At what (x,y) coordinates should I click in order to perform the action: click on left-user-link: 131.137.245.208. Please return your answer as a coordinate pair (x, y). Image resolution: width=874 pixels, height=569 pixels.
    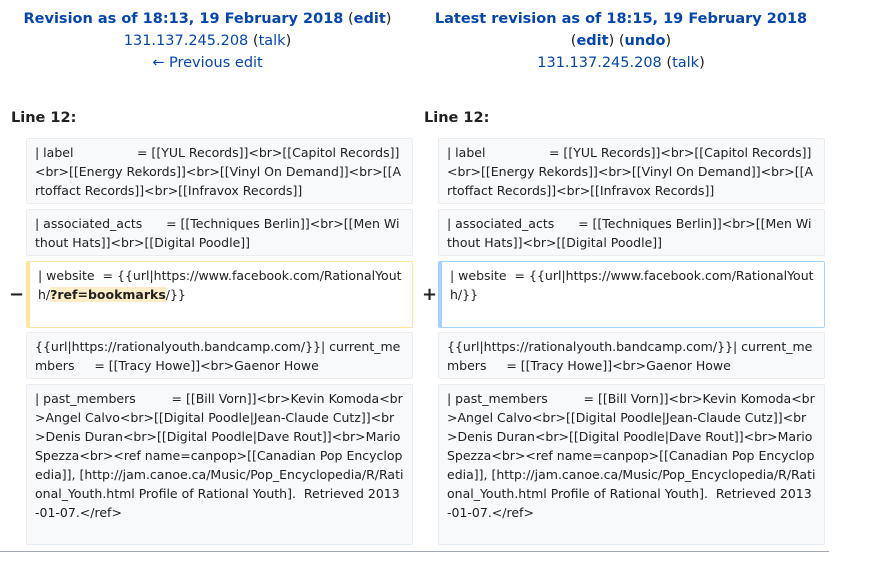
    Looking at the image, I should click on (186, 41).